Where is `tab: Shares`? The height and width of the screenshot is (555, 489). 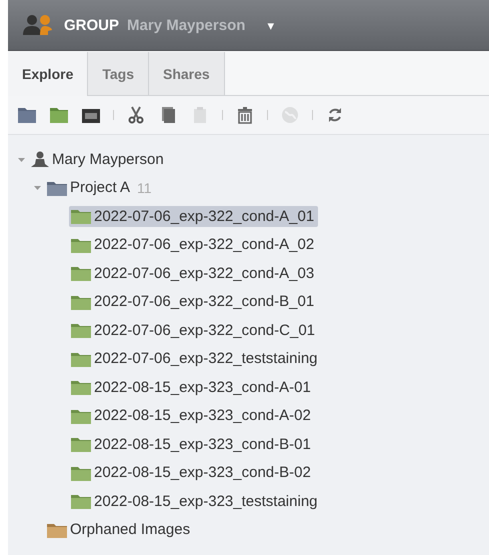 tab: Shares is located at coordinates (187, 73).